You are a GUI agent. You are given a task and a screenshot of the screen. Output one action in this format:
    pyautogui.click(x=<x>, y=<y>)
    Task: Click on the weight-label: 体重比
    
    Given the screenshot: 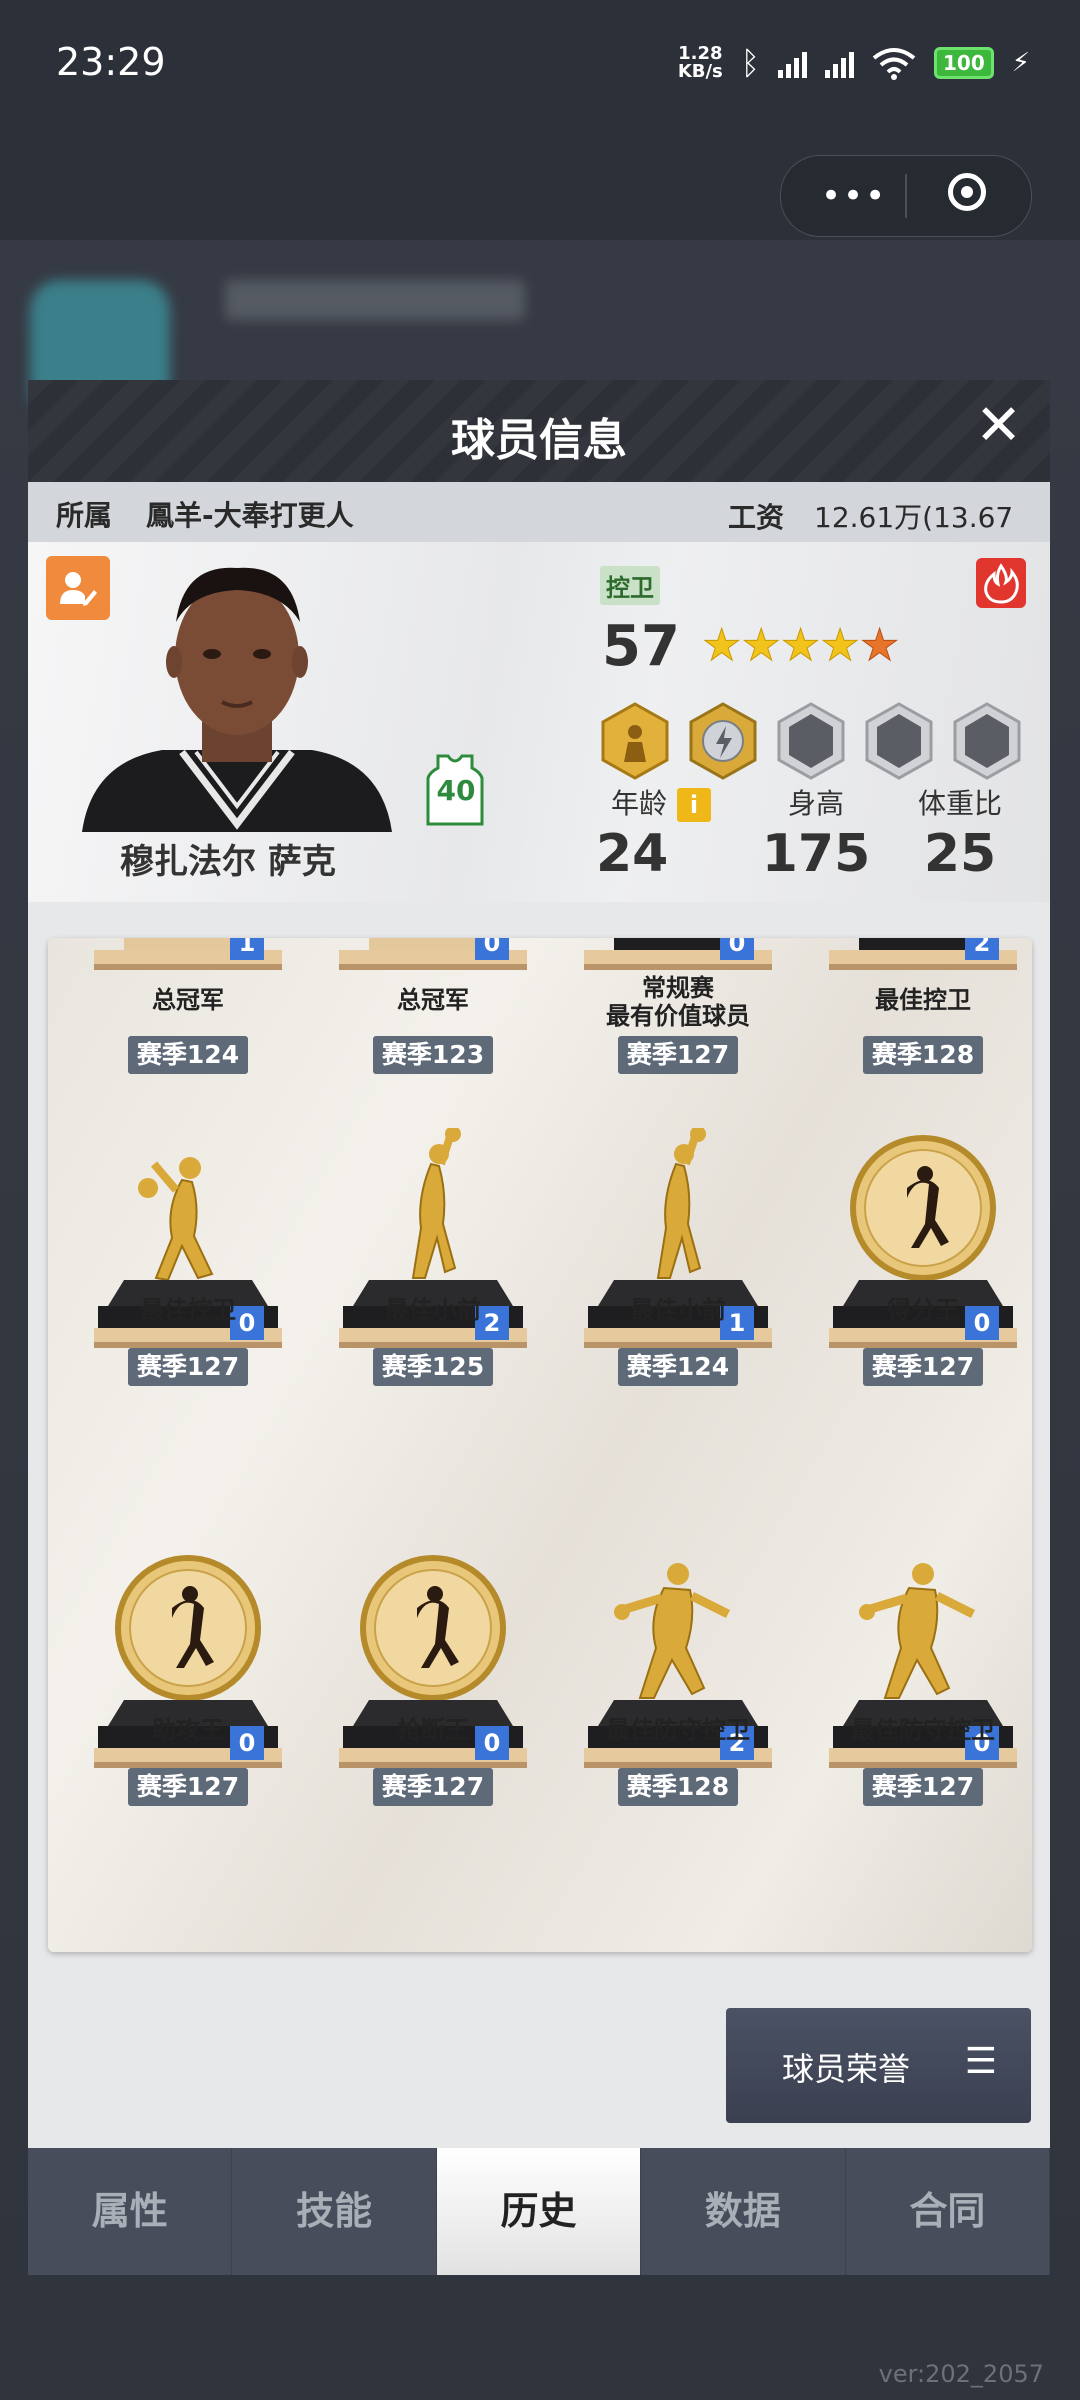 What is the action you would take?
    pyautogui.click(x=959, y=803)
    